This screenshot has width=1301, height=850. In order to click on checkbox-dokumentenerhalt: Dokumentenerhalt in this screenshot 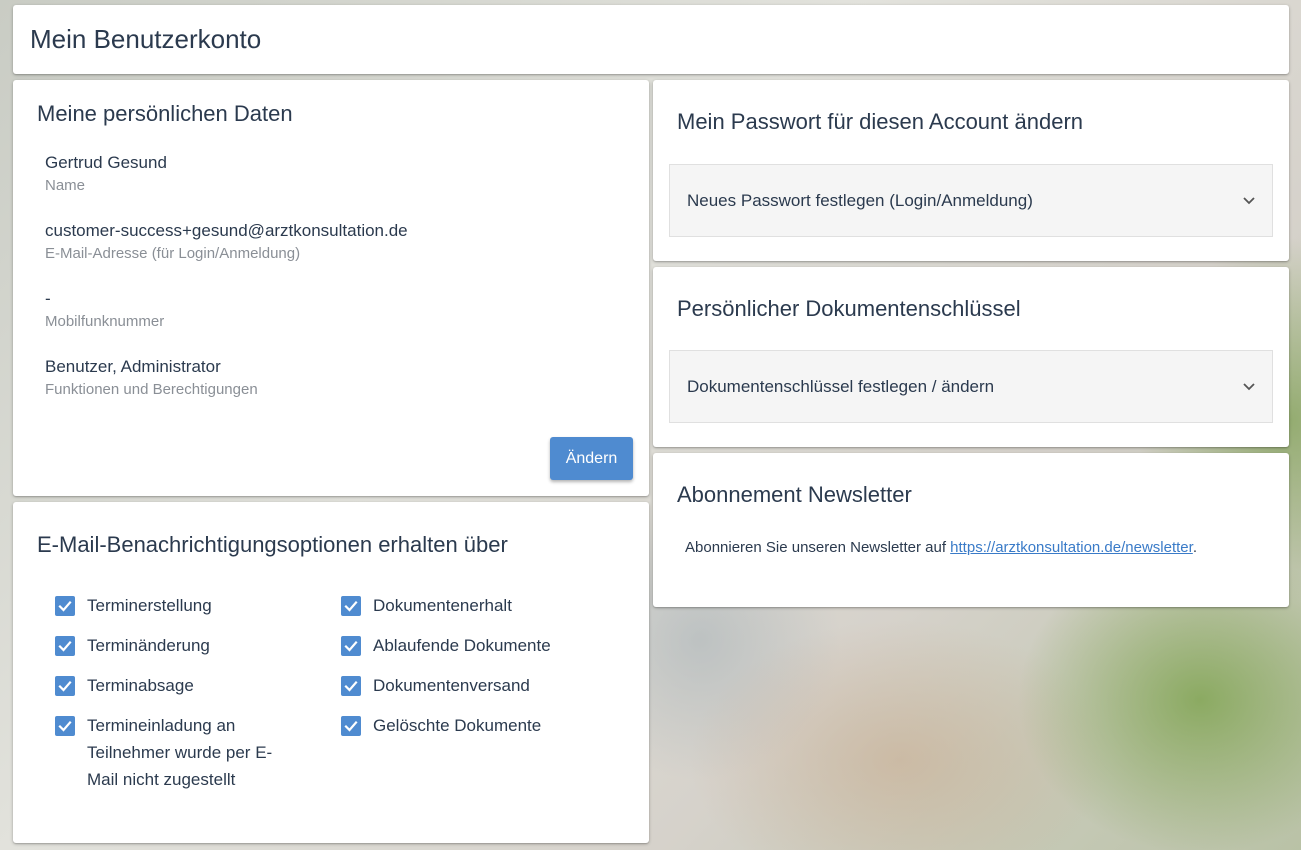, I will do `click(471, 607)`.